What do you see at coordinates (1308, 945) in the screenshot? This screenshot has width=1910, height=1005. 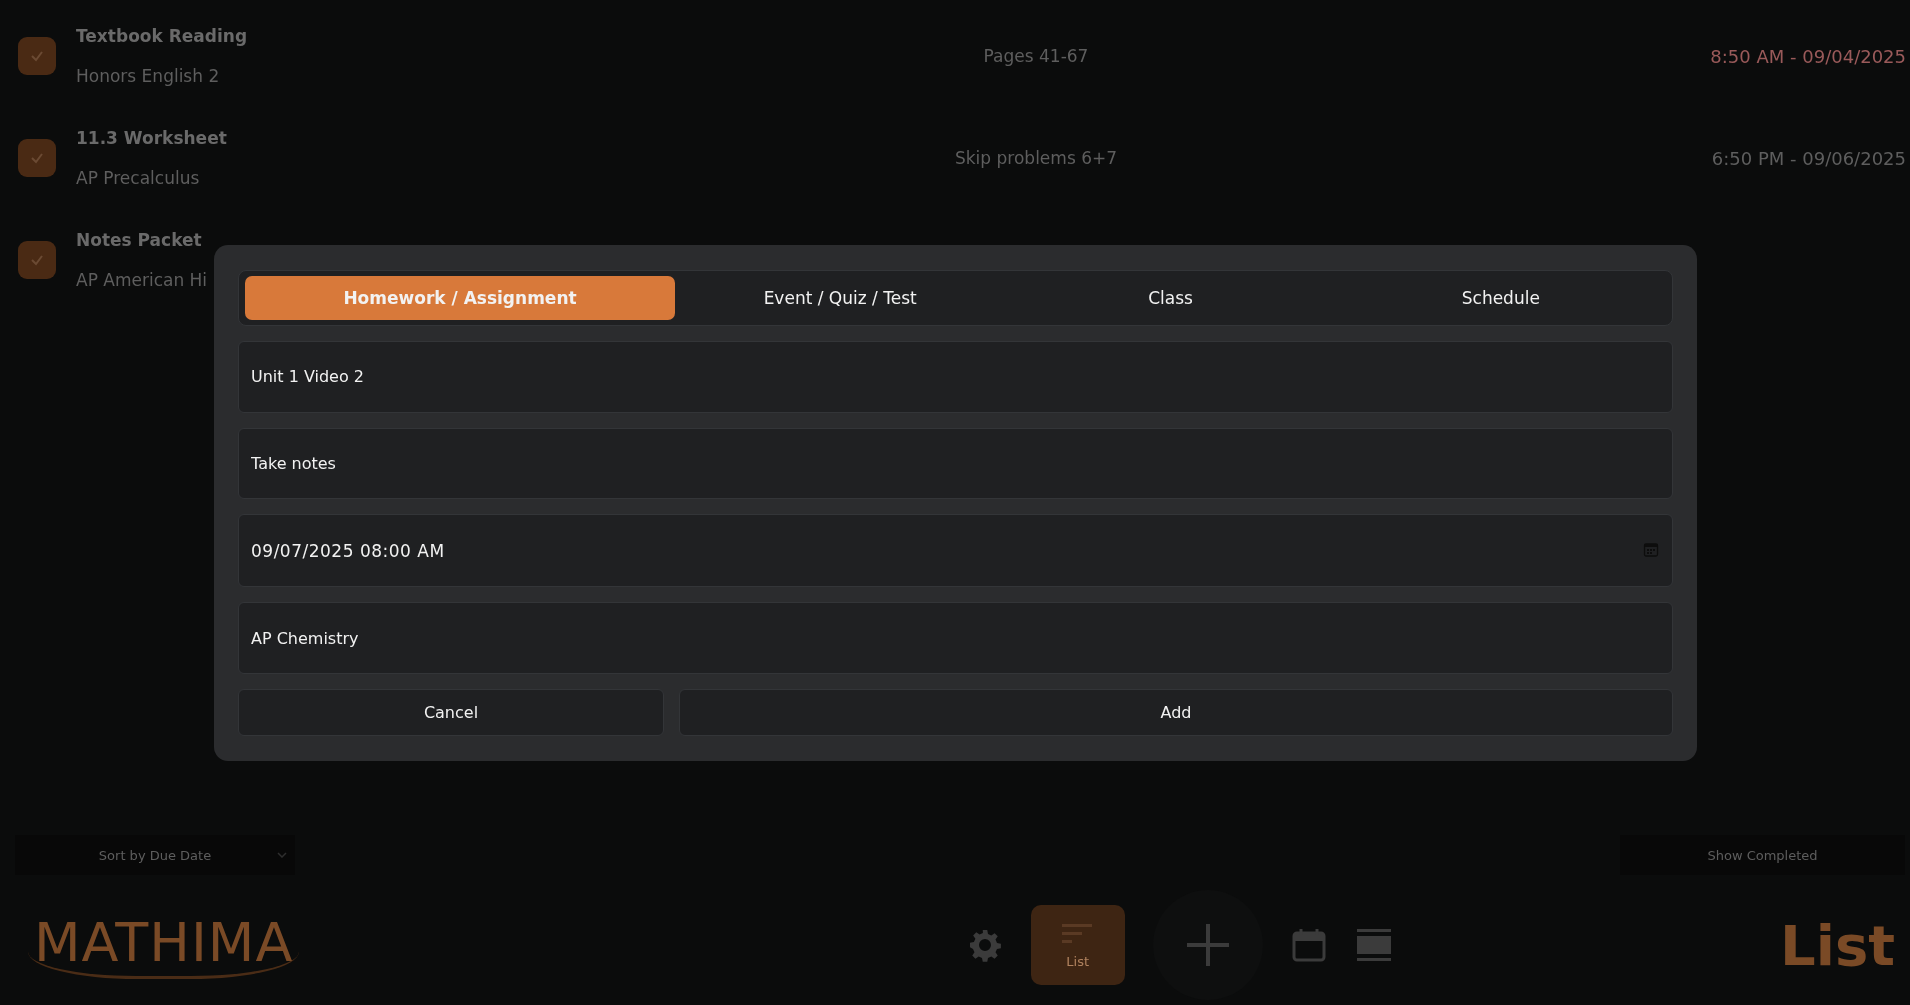 I see `calendar-button` at bounding box center [1308, 945].